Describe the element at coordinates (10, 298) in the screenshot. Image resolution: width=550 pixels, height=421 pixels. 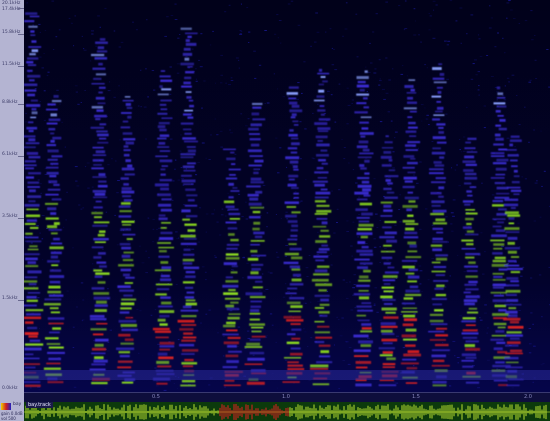
I see `freq-label: 1.5kHz` at that location.